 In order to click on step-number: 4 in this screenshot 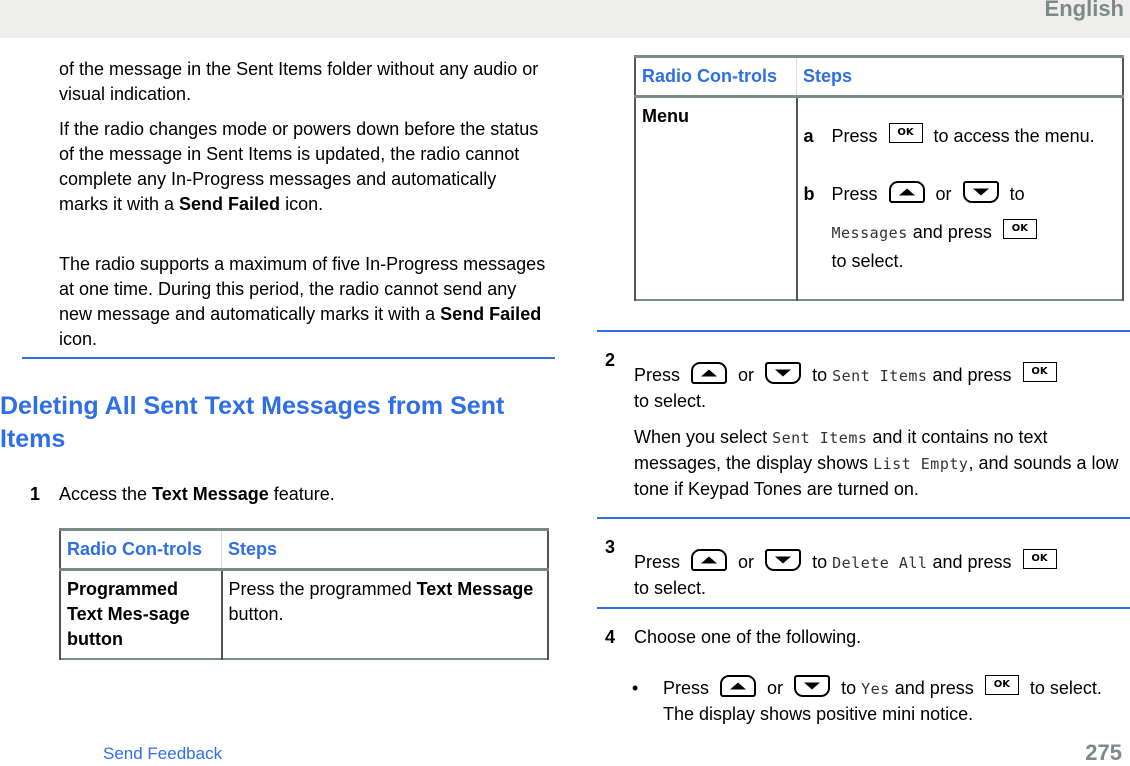, I will do `click(610, 637)`.